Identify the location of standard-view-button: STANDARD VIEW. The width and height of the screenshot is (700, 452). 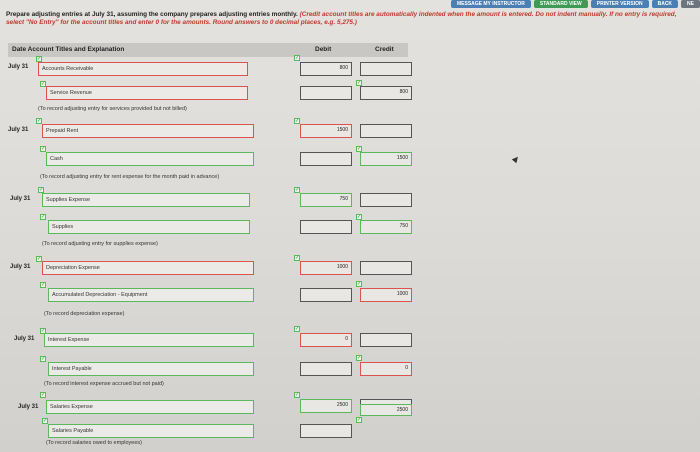
(560, 4).